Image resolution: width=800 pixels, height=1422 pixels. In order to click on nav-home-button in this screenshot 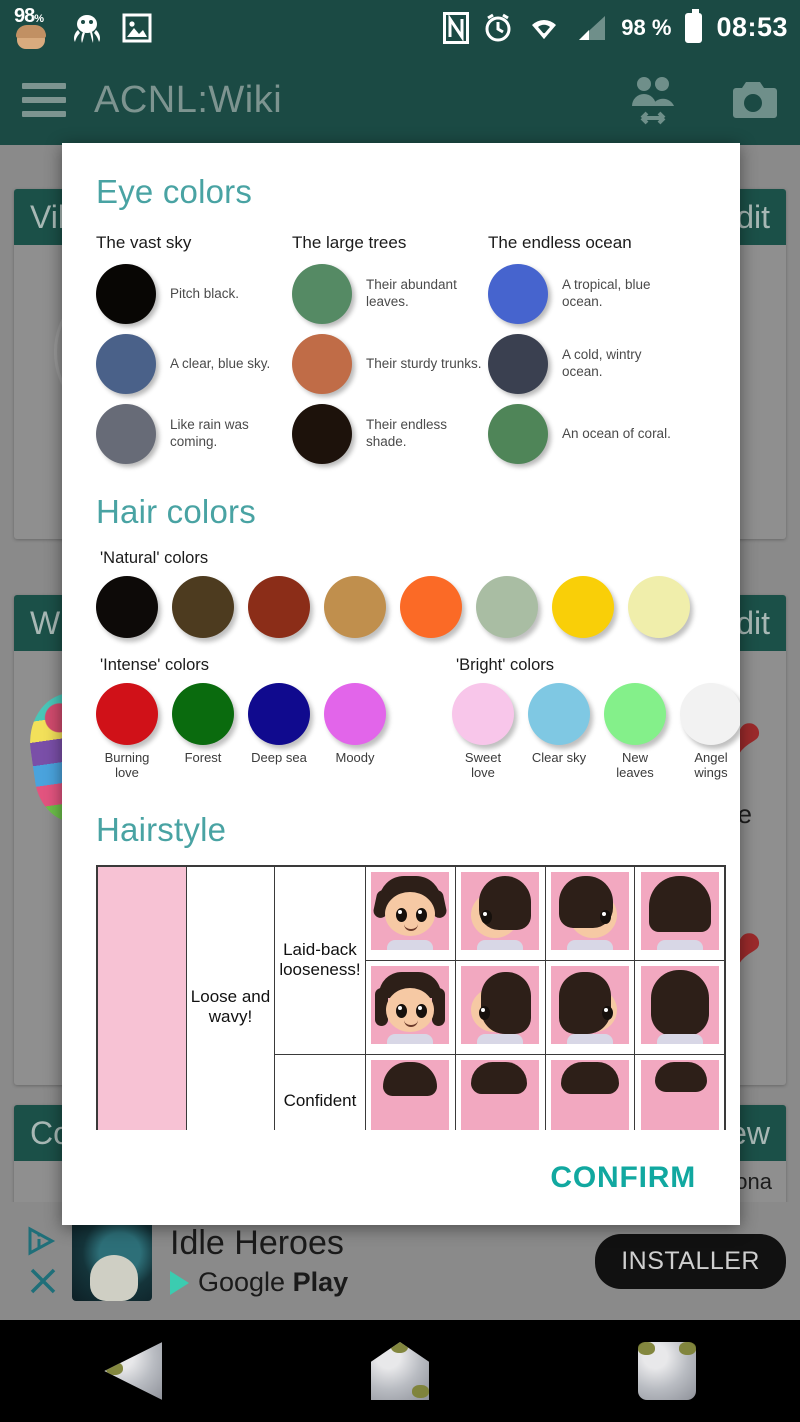, I will do `click(399, 1371)`.